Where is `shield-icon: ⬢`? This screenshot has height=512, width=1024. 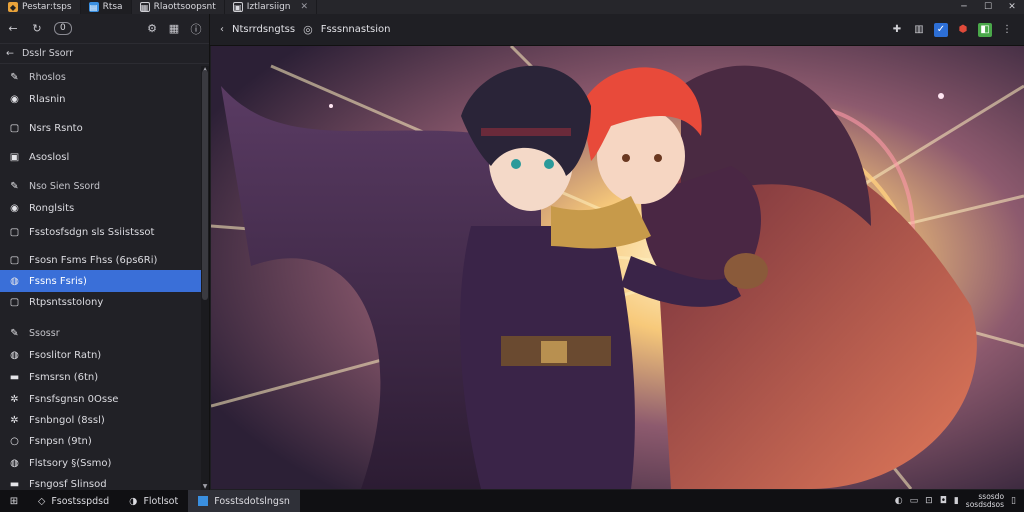 shield-icon: ⬢ is located at coordinates (963, 30).